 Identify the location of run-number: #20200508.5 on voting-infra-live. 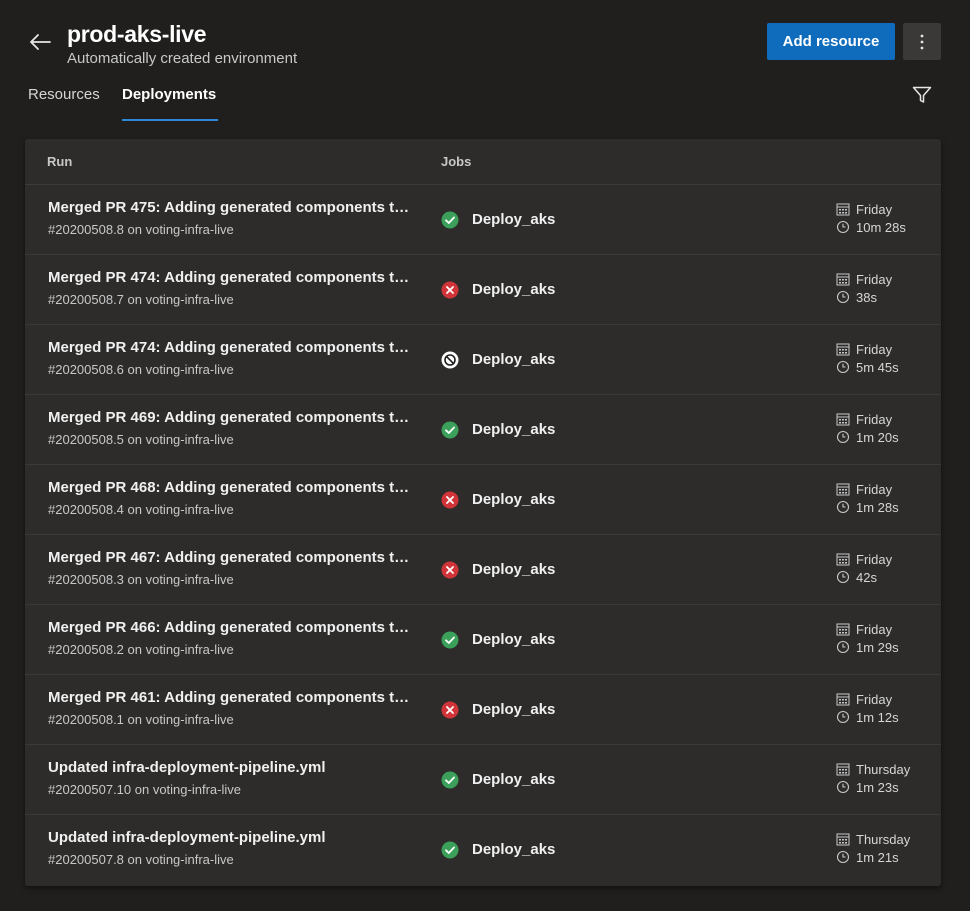
(141, 439).